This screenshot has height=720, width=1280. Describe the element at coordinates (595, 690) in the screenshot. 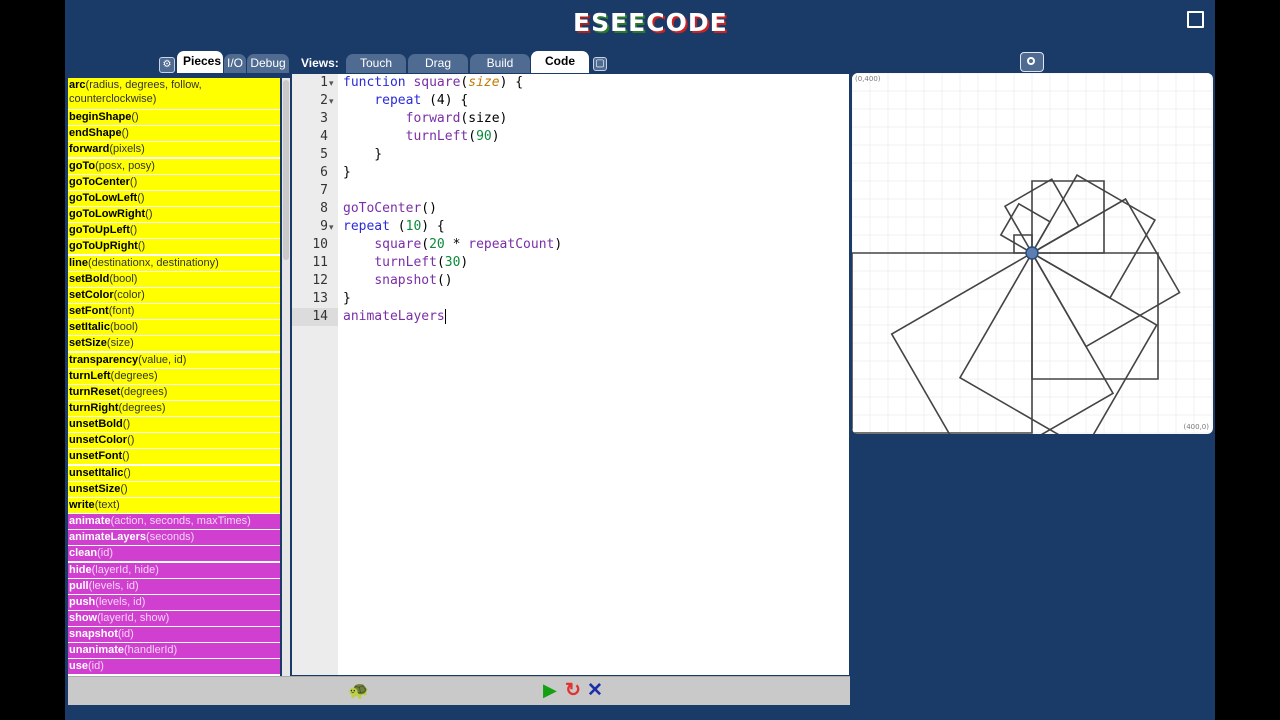

I see `stop-icon: ✕` at that location.